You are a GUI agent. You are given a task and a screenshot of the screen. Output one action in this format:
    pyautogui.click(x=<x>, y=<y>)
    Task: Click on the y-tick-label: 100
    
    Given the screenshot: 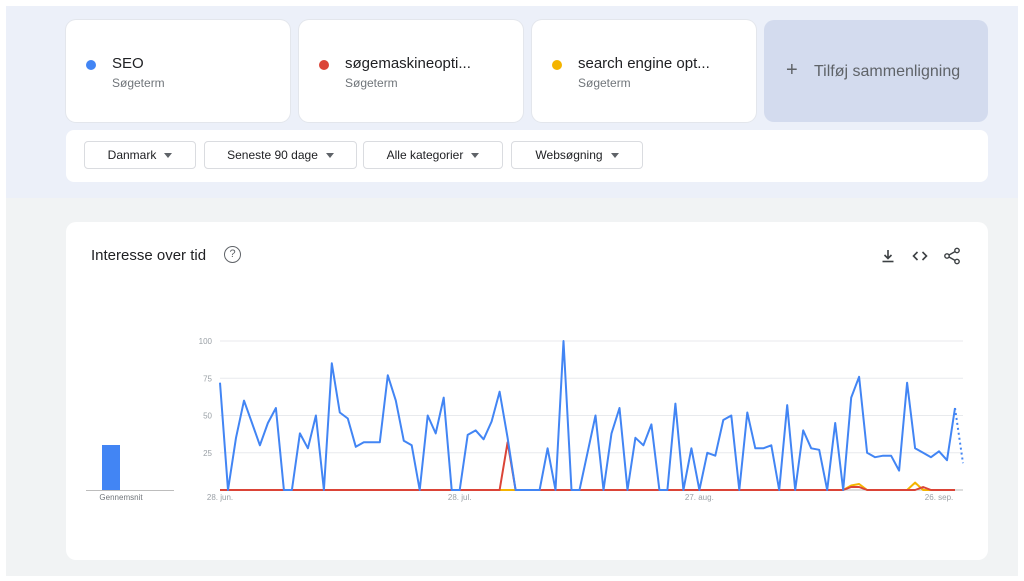 What is the action you would take?
    pyautogui.click(x=206, y=341)
    